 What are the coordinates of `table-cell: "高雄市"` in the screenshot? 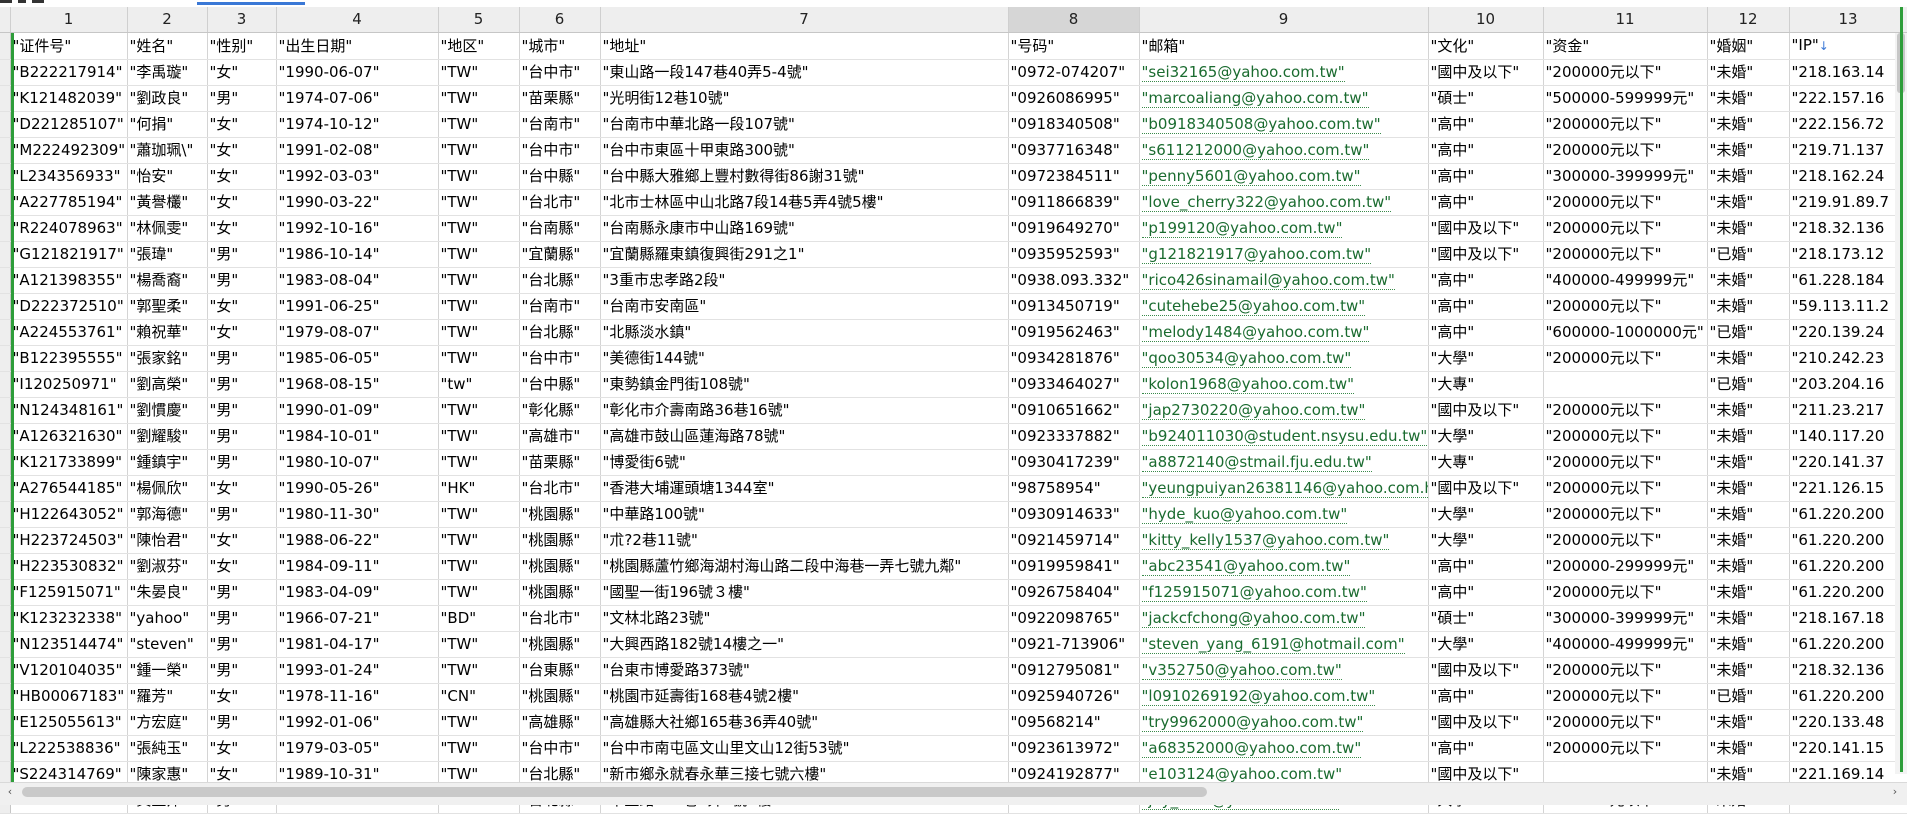 It's located at (560, 436).